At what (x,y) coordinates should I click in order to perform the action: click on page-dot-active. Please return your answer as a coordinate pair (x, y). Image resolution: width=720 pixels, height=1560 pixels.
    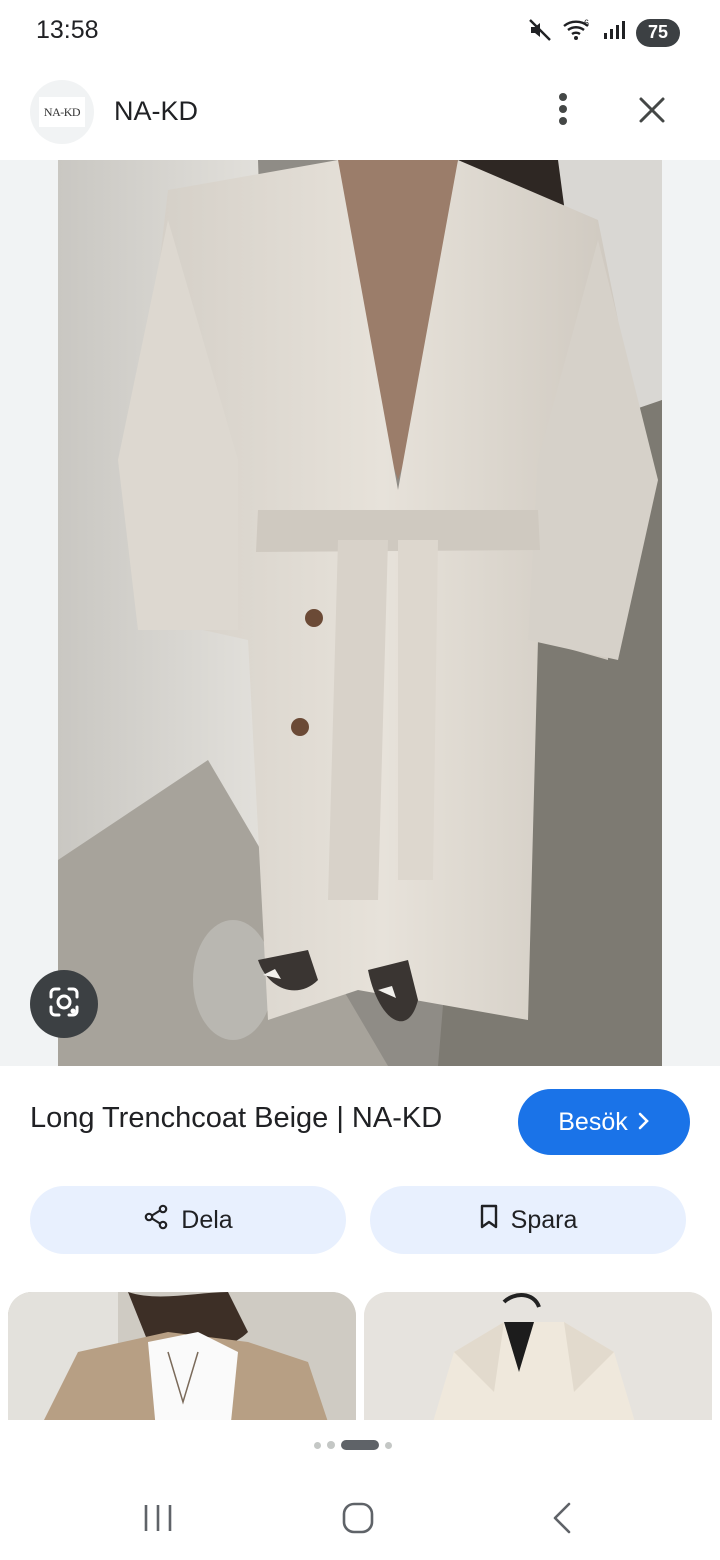
    Looking at the image, I should click on (360, 1445).